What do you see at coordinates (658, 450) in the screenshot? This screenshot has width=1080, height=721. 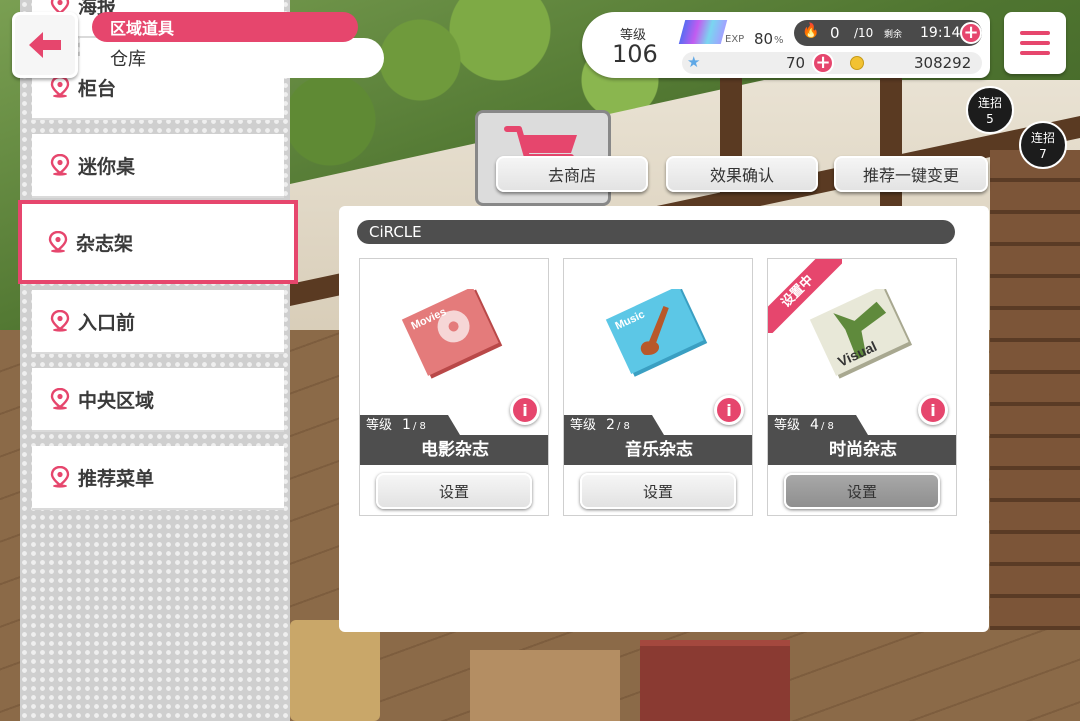 I see `item-name: 音乐杂志` at bounding box center [658, 450].